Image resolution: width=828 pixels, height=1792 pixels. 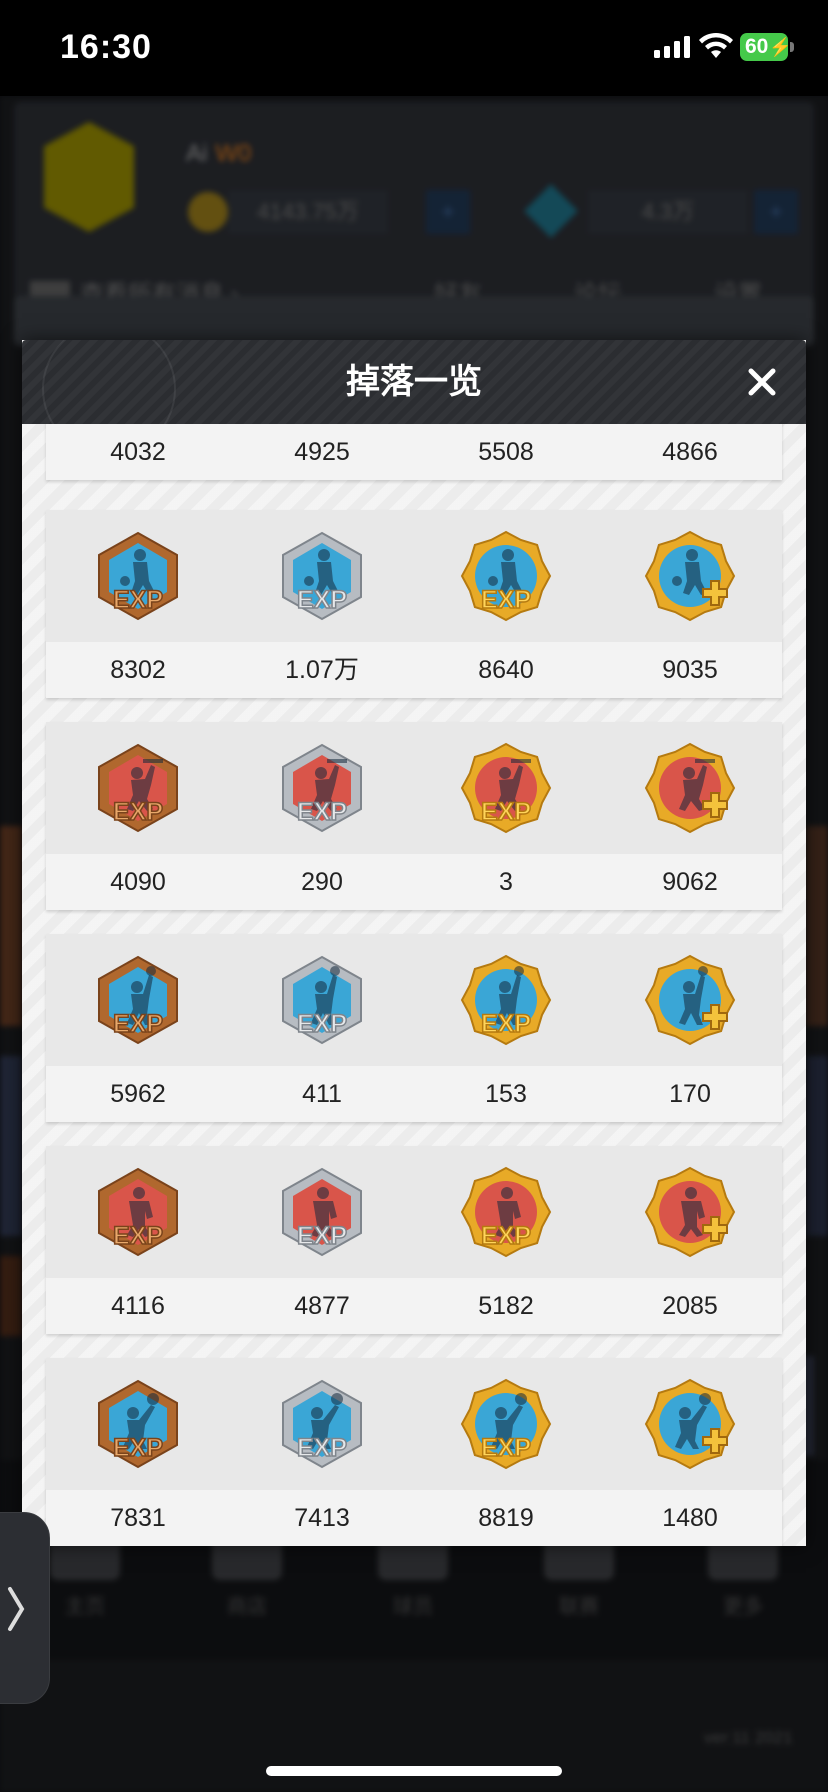 I want to click on close-button, so click(x=762, y=382).